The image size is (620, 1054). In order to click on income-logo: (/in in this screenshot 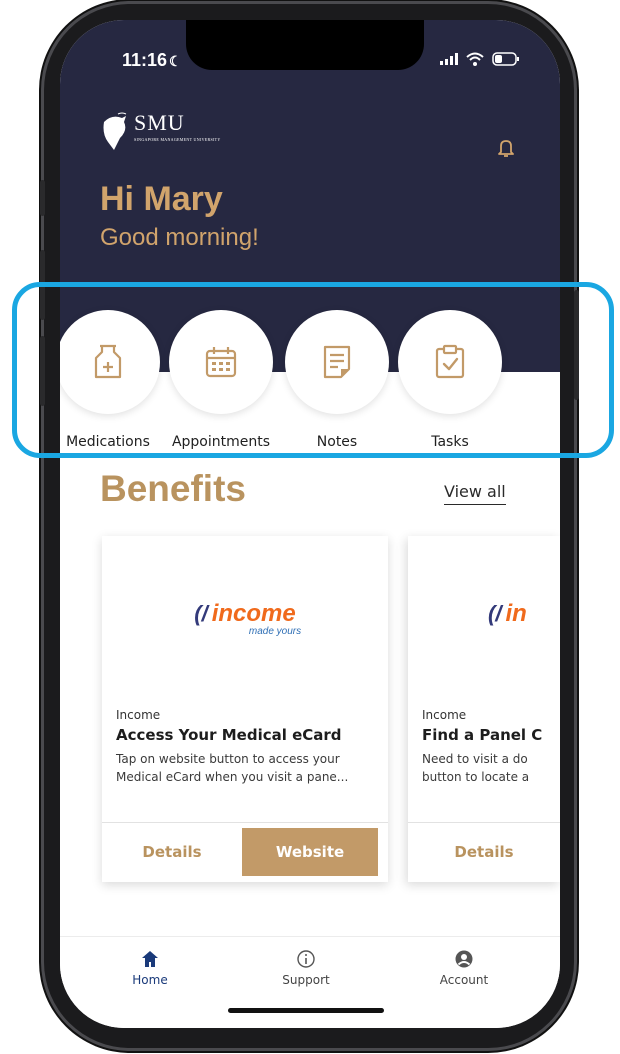, I will do `click(524, 614)`.